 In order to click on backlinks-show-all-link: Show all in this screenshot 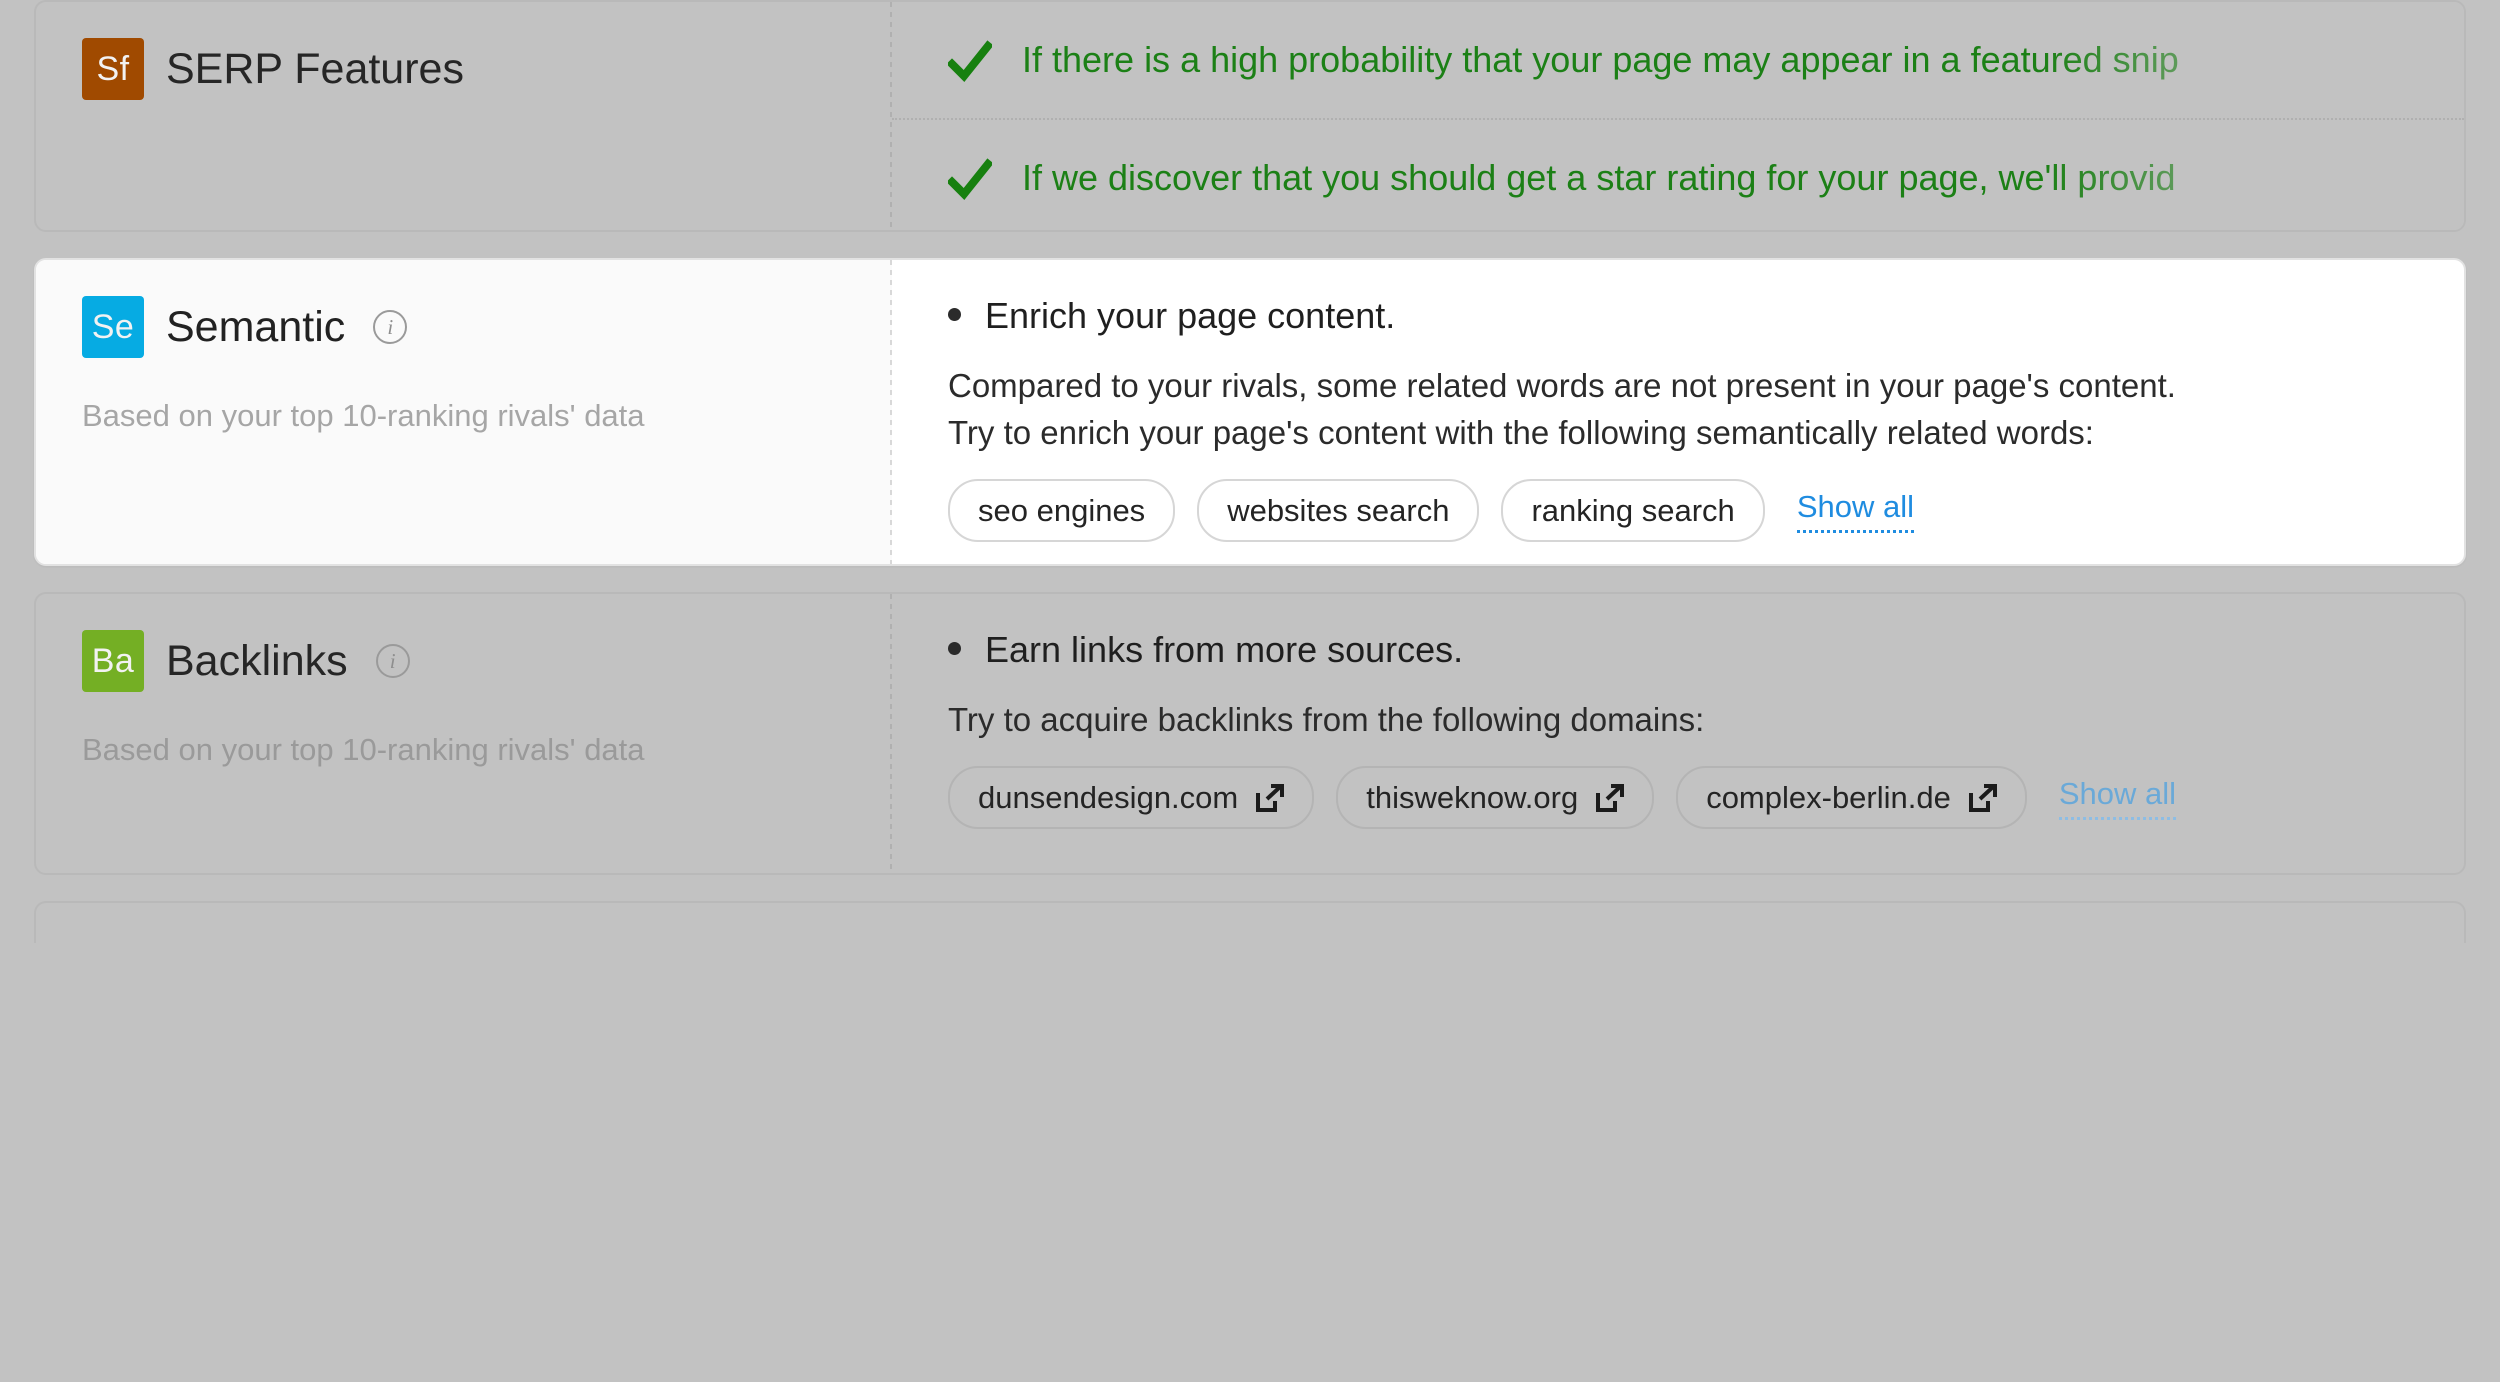, I will do `click(2117, 798)`.